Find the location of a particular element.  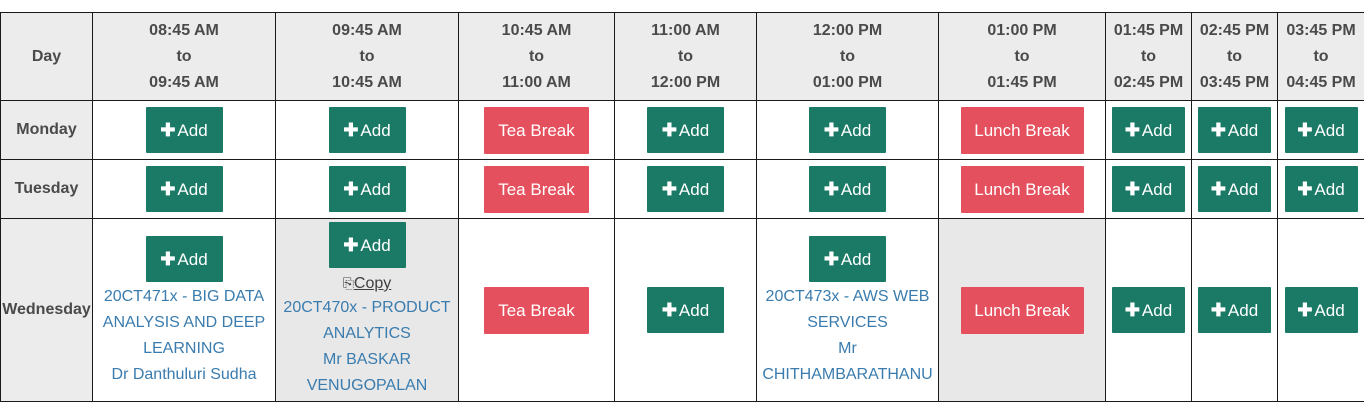

day-label-monday: Monday is located at coordinates (46, 130).